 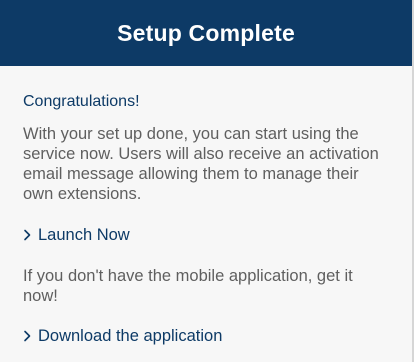 I want to click on launch-now-link: Launch Now, so click(x=76, y=235).